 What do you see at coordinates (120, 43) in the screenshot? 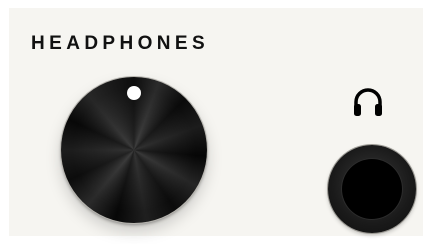
I see `section-title: HEADPHONES` at bounding box center [120, 43].